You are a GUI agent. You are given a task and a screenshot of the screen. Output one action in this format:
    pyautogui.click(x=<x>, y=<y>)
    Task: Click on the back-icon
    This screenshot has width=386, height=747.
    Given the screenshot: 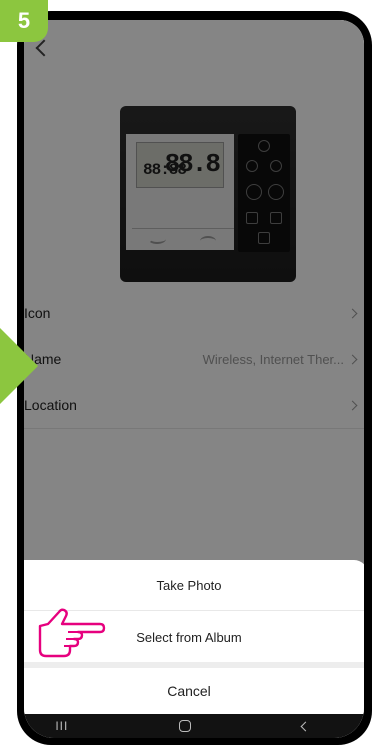 What is the action you would take?
    pyautogui.click(x=305, y=726)
    